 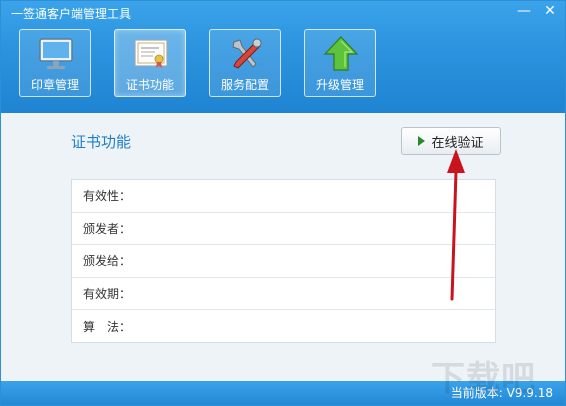 What do you see at coordinates (283, 326) in the screenshot?
I see `info-row-algorithm: 算 法：` at bounding box center [283, 326].